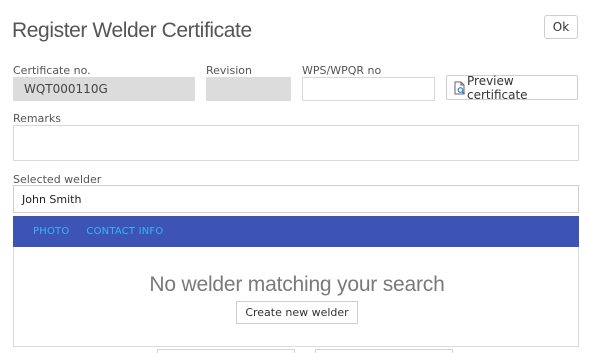 The image size is (589, 353). What do you see at coordinates (497, 87) in the screenshot?
I see `preview-certificate-label: Preview certificate` at bounding box center [497, 87].